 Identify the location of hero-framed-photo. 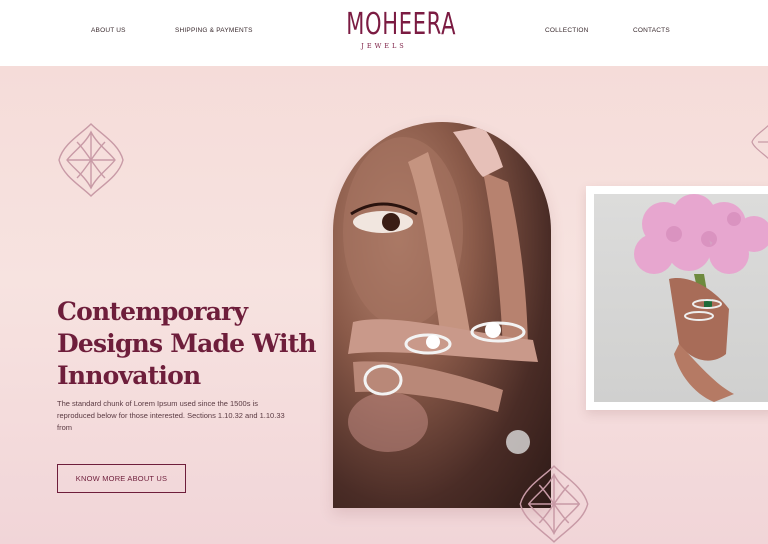
(677, 298).